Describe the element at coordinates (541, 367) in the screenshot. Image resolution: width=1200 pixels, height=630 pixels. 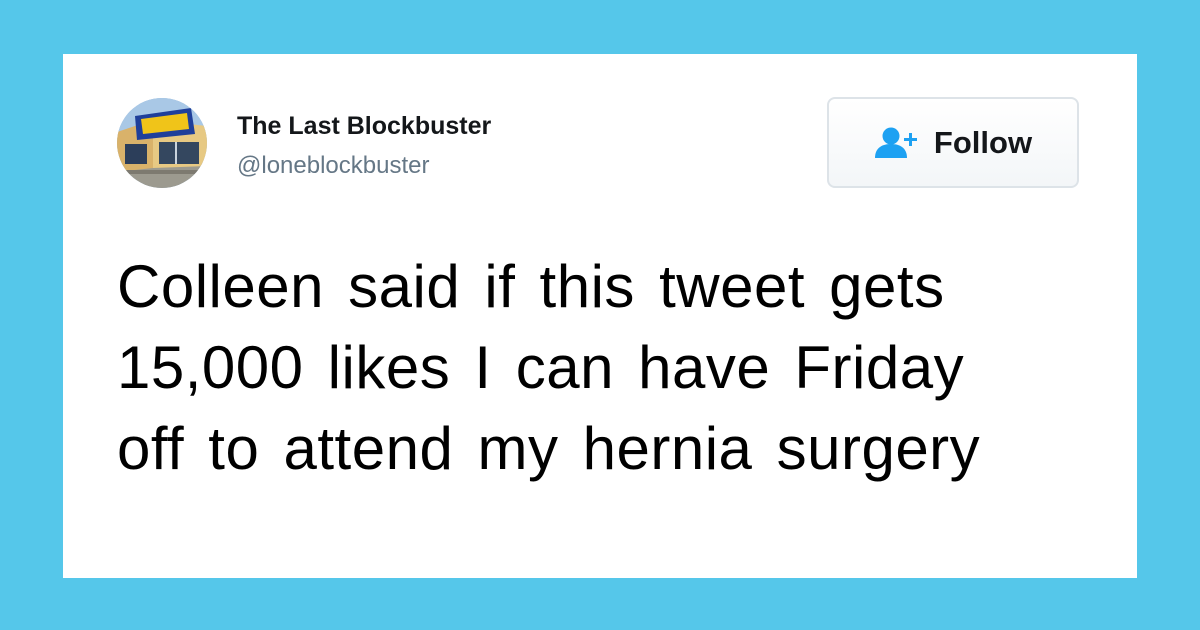
I see `tweet-text-line: 15,000 likes I can have Friday` at that location.